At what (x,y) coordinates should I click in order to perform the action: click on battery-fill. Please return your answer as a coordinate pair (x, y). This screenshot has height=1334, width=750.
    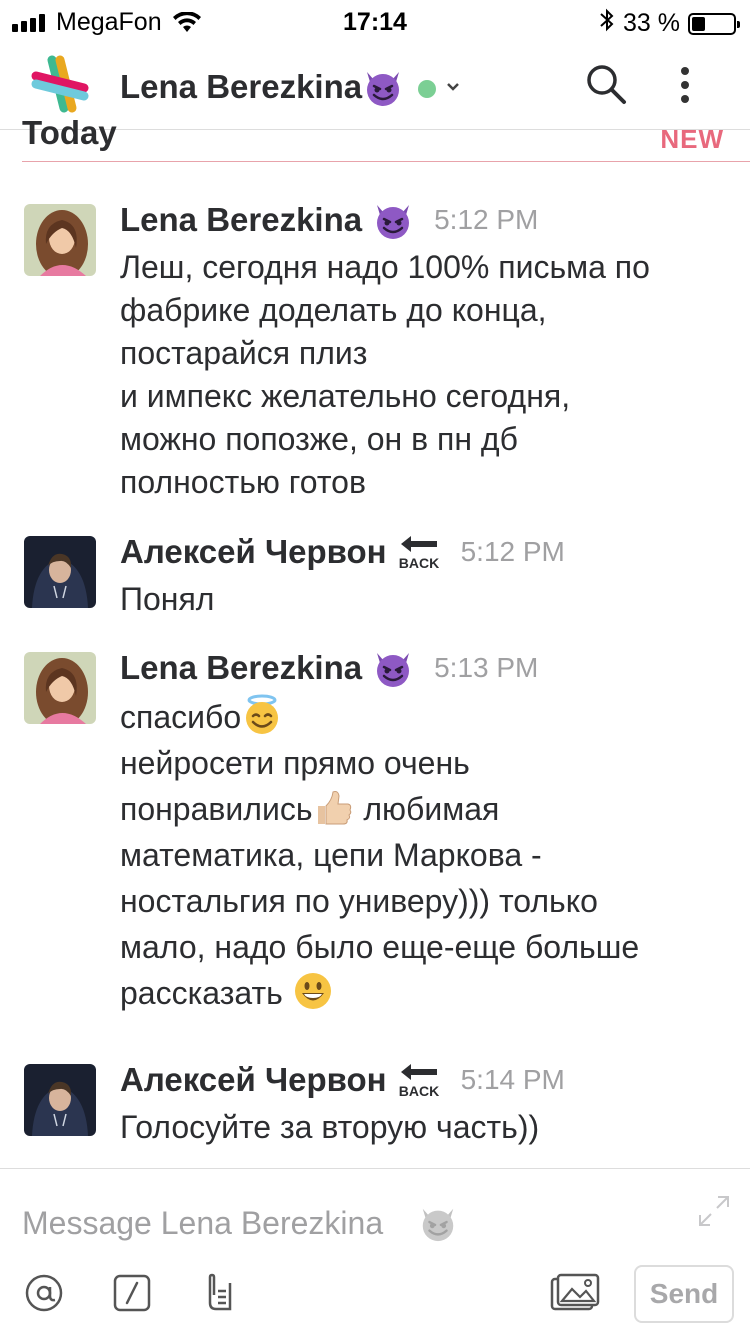
    Looking at the image, I should click on (699, 23).